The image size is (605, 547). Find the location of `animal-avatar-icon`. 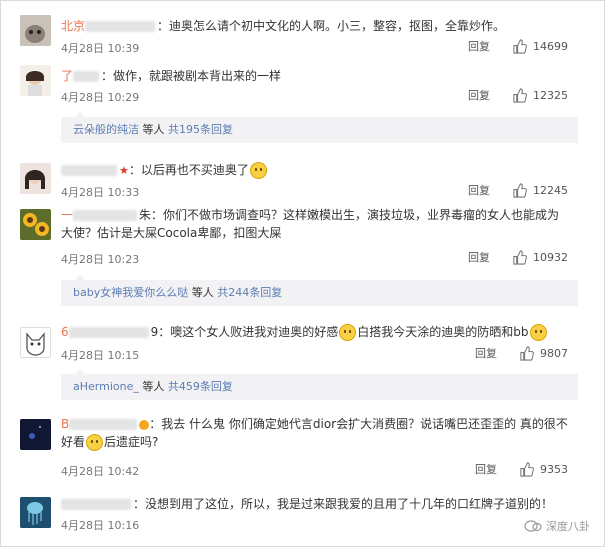

animal-avatar-icon is located at coordinates (35, 342).